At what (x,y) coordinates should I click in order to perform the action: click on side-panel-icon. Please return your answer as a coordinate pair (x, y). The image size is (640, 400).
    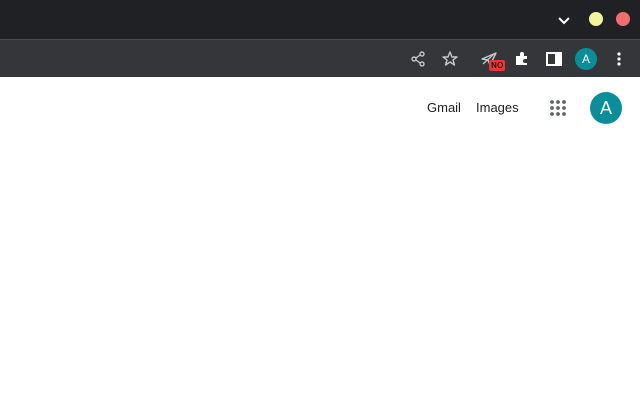
    Looking at the image, I should click on (554, 59).